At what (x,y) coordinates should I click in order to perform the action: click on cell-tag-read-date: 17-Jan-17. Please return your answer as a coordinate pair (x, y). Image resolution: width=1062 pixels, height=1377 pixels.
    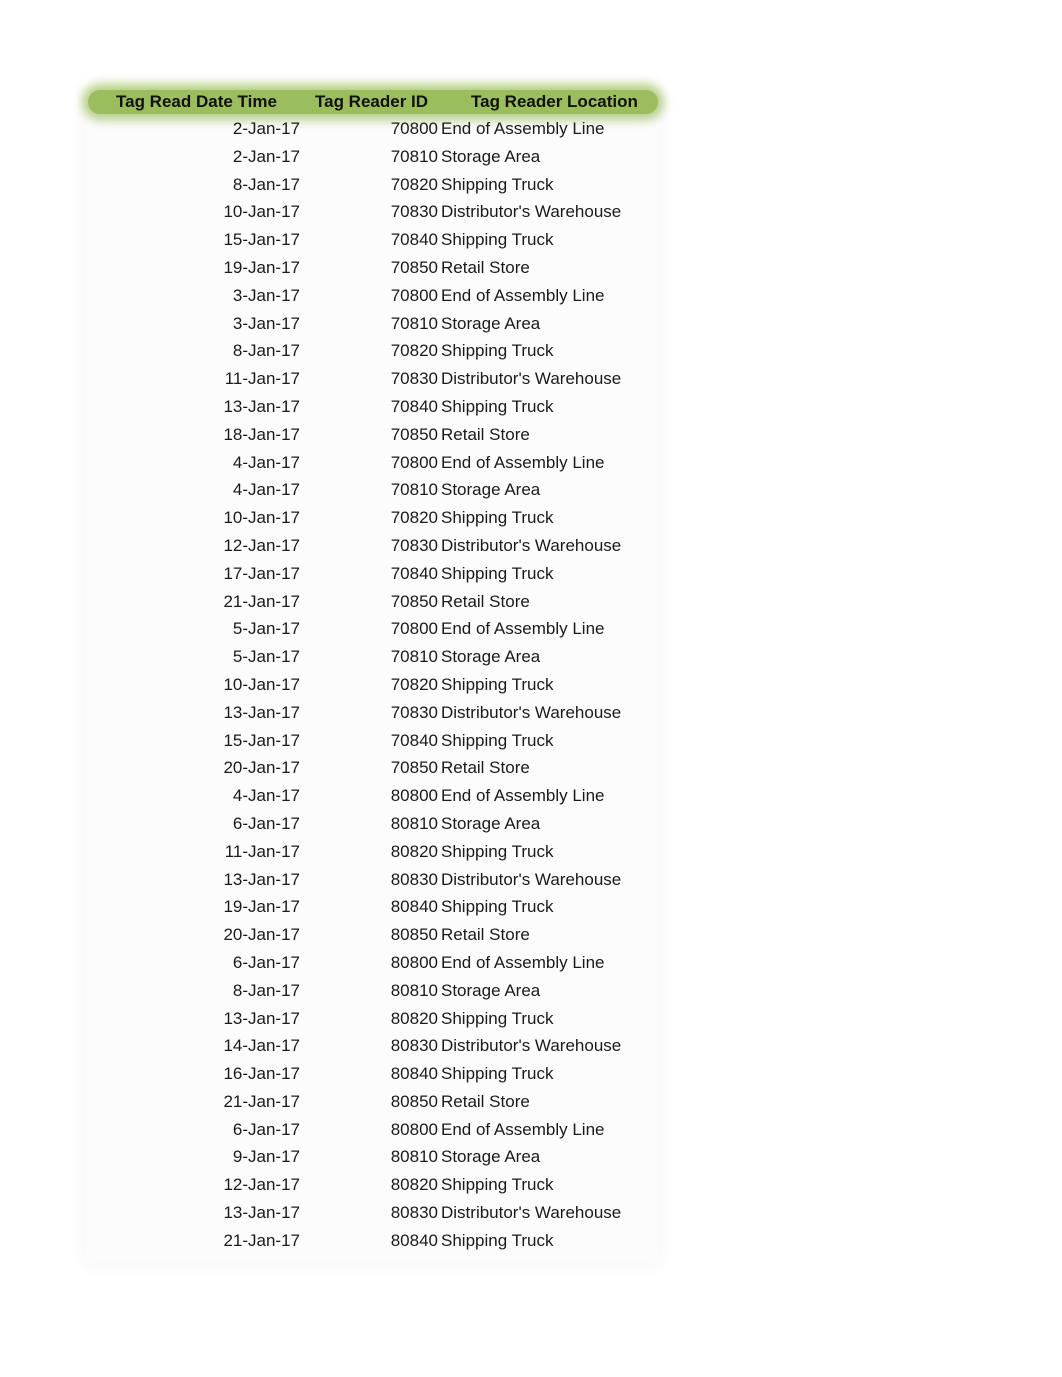
    Looking at the image, I should click on (261, 574).